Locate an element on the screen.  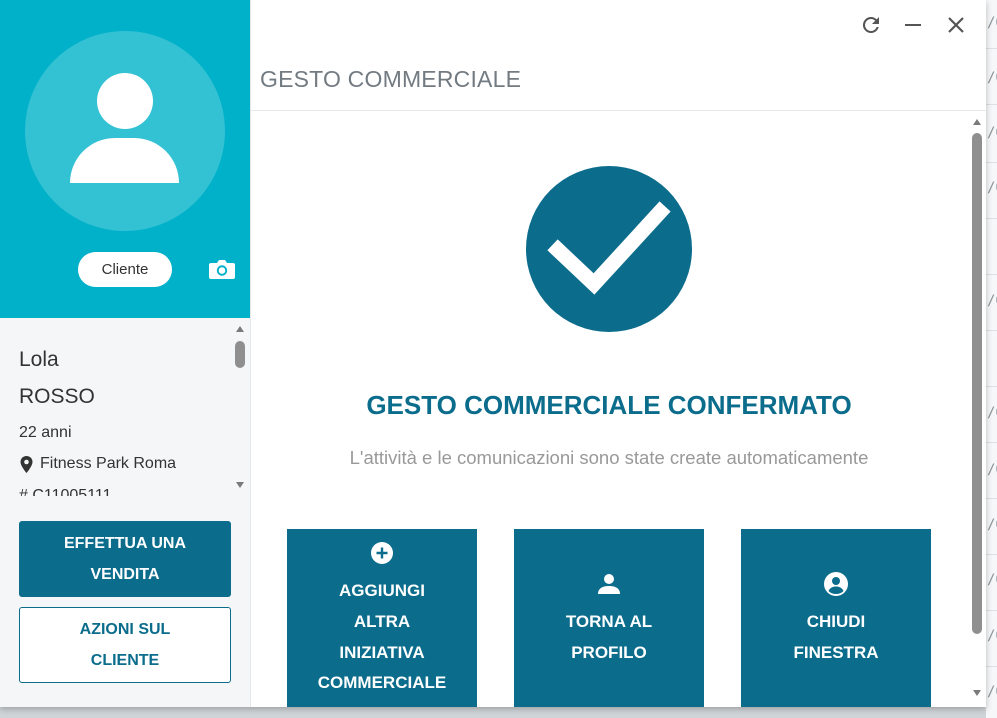
client-club: Fitness Park Roma is located at coordinates (108, 463).